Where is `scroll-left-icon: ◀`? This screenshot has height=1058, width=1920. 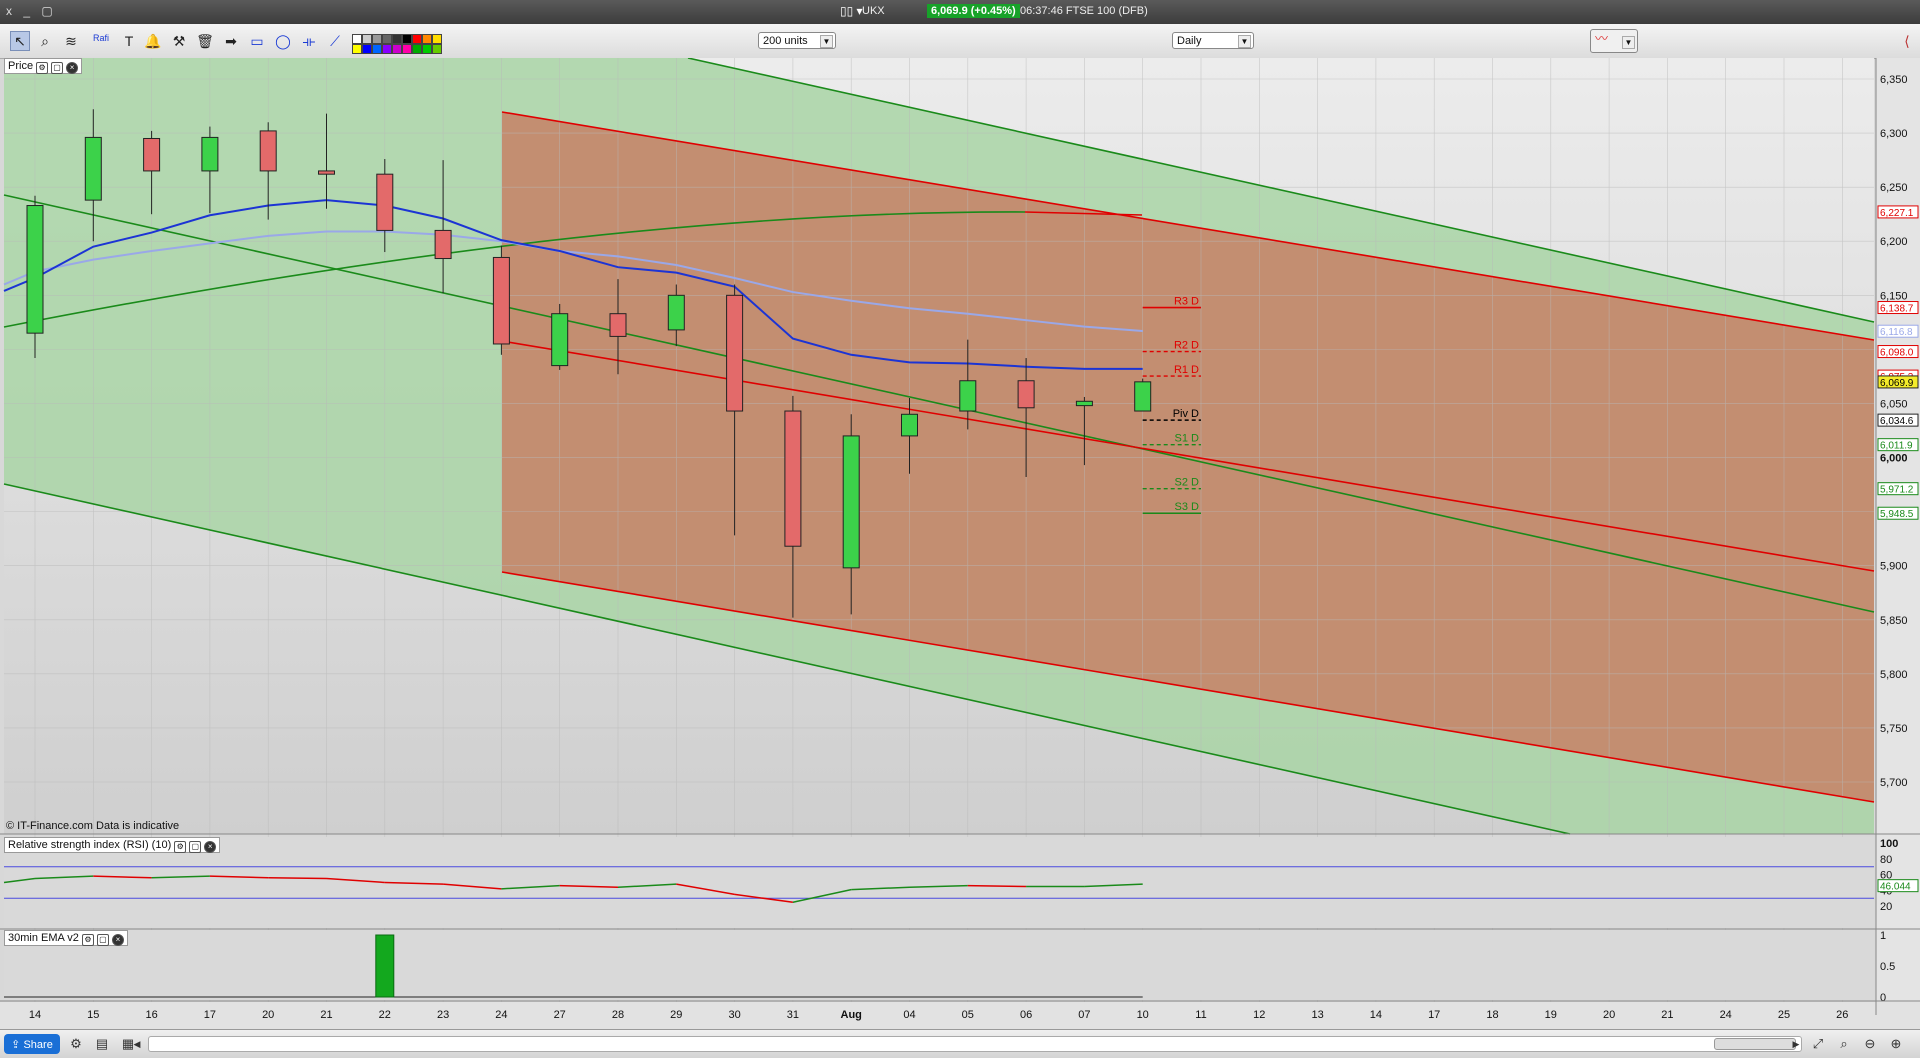 scroll-left-icon: ◀ is located at coordinates (137, 1044).